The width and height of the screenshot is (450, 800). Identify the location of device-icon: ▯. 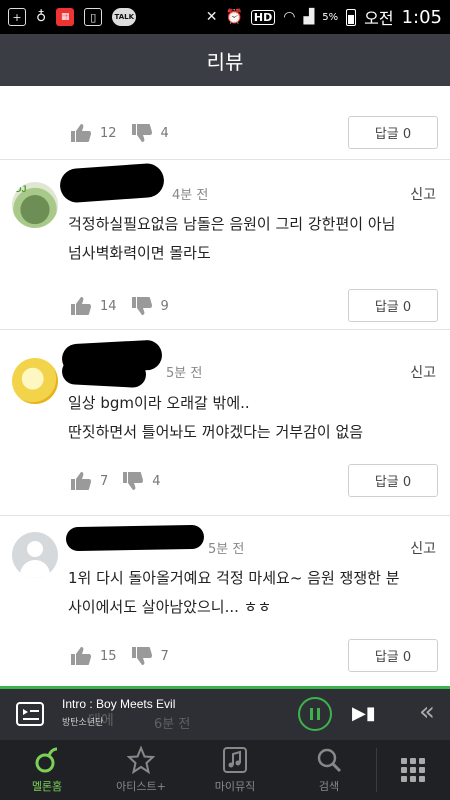
(93, 17).